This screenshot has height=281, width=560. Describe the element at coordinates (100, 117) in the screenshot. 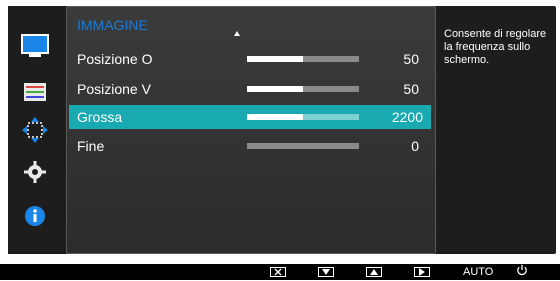

I see `menu-item-label: Grossa` at that location.